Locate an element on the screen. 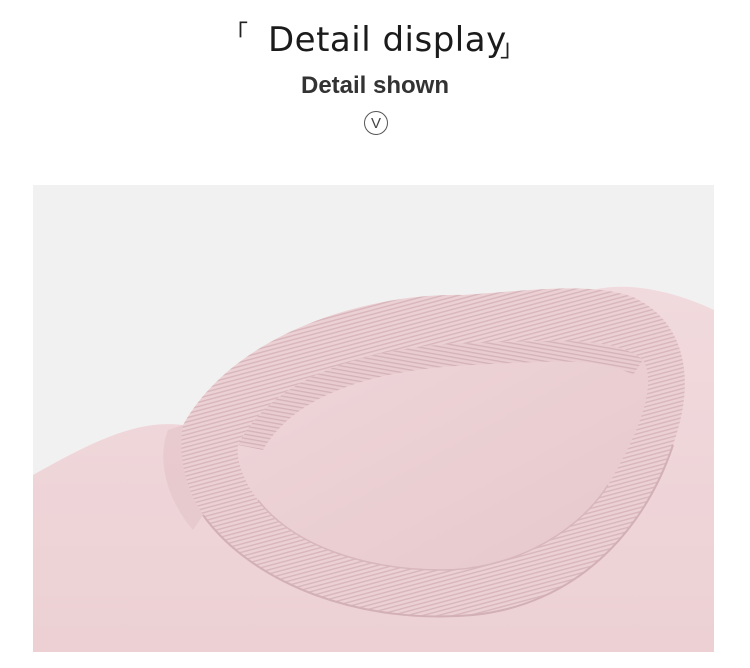  page-subtitle: Detail shown is located at coordinates (375, 85).